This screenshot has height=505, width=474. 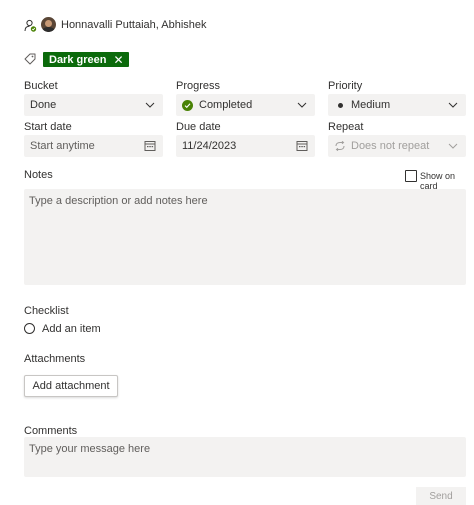 What do you see at coordinates (245, 457) in the screenshot?
I see `comment-textarea: Type your message here` at bounding box center [245, 457].